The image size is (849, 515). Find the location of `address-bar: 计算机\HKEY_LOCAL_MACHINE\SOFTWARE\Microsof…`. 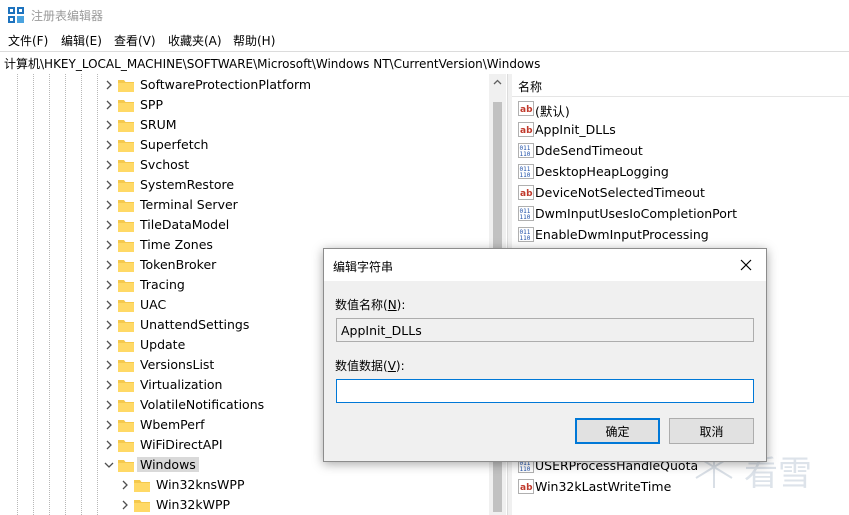

address-bar: 计算机\HKEY_LOCAL_MACHINE\SOFTWARE\Microsof… is located at coordinates (424, 63).